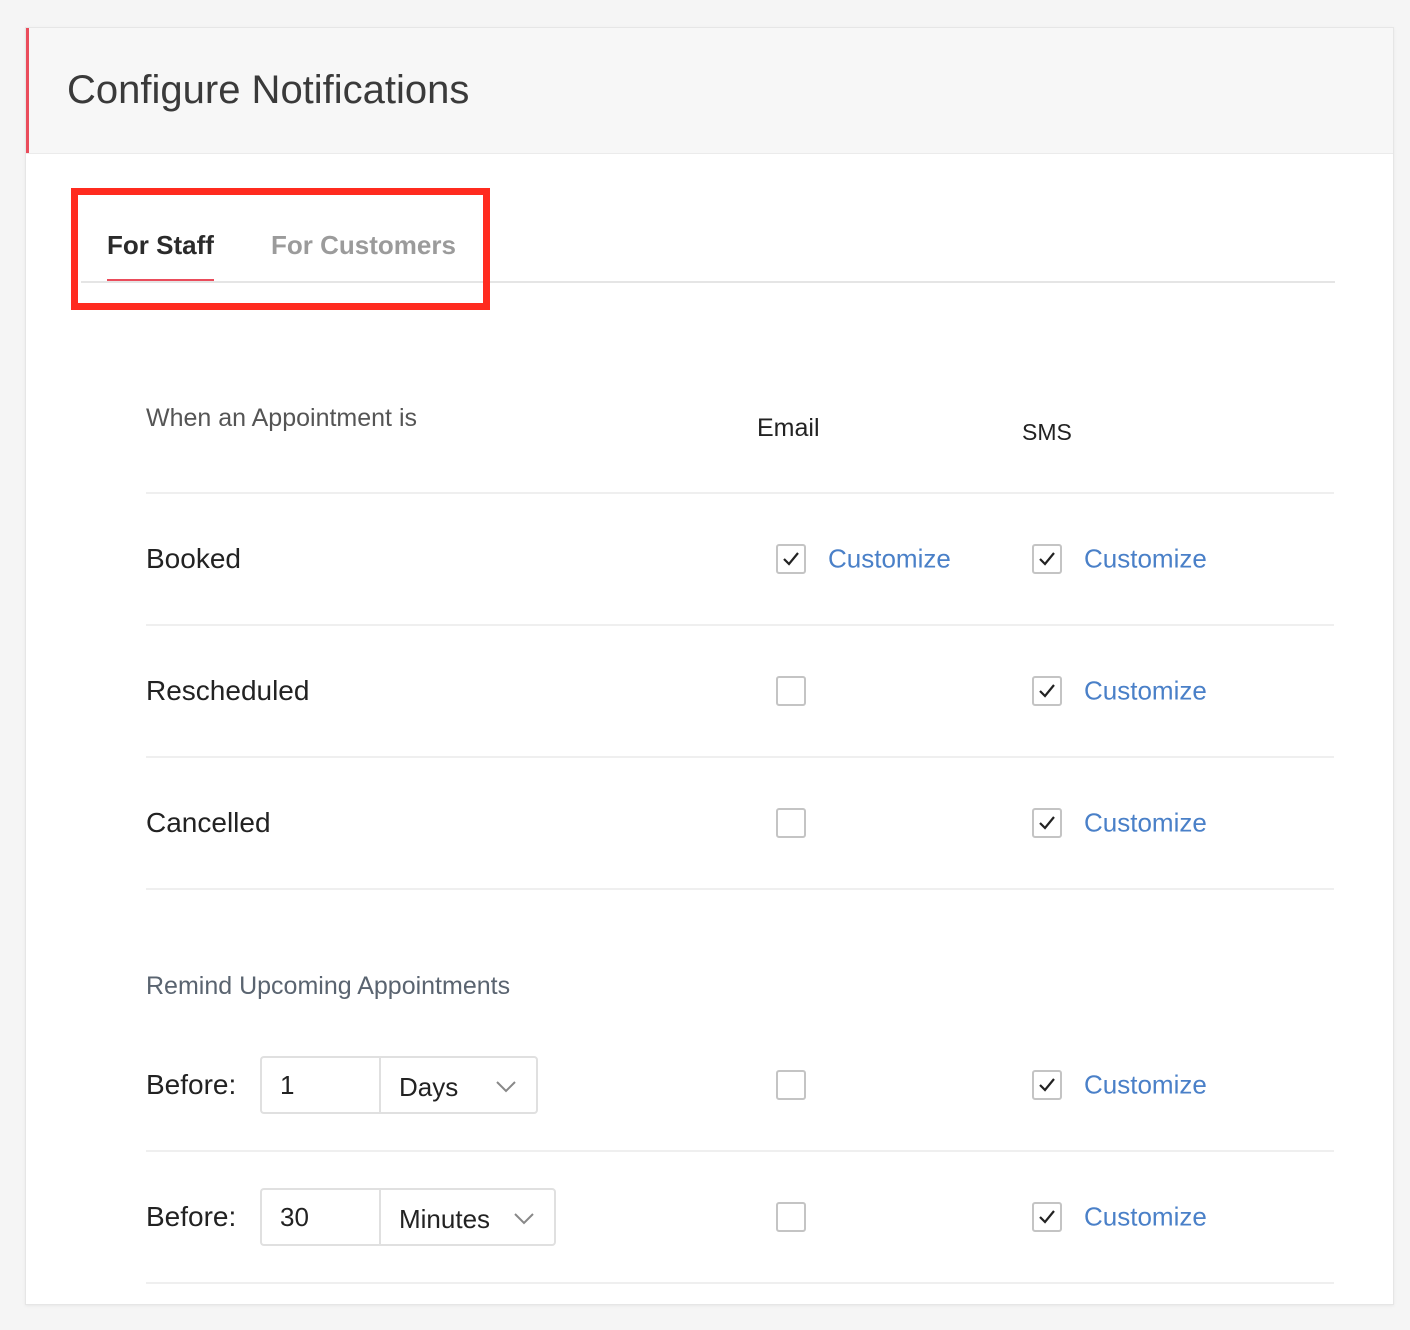 This screenshot has height=1330, width=1410. What do you see at coordinates (319, 1217) in the screenshot?
I see `reminder-value-input-minutes: 30` at bounding box center [319, 1217].